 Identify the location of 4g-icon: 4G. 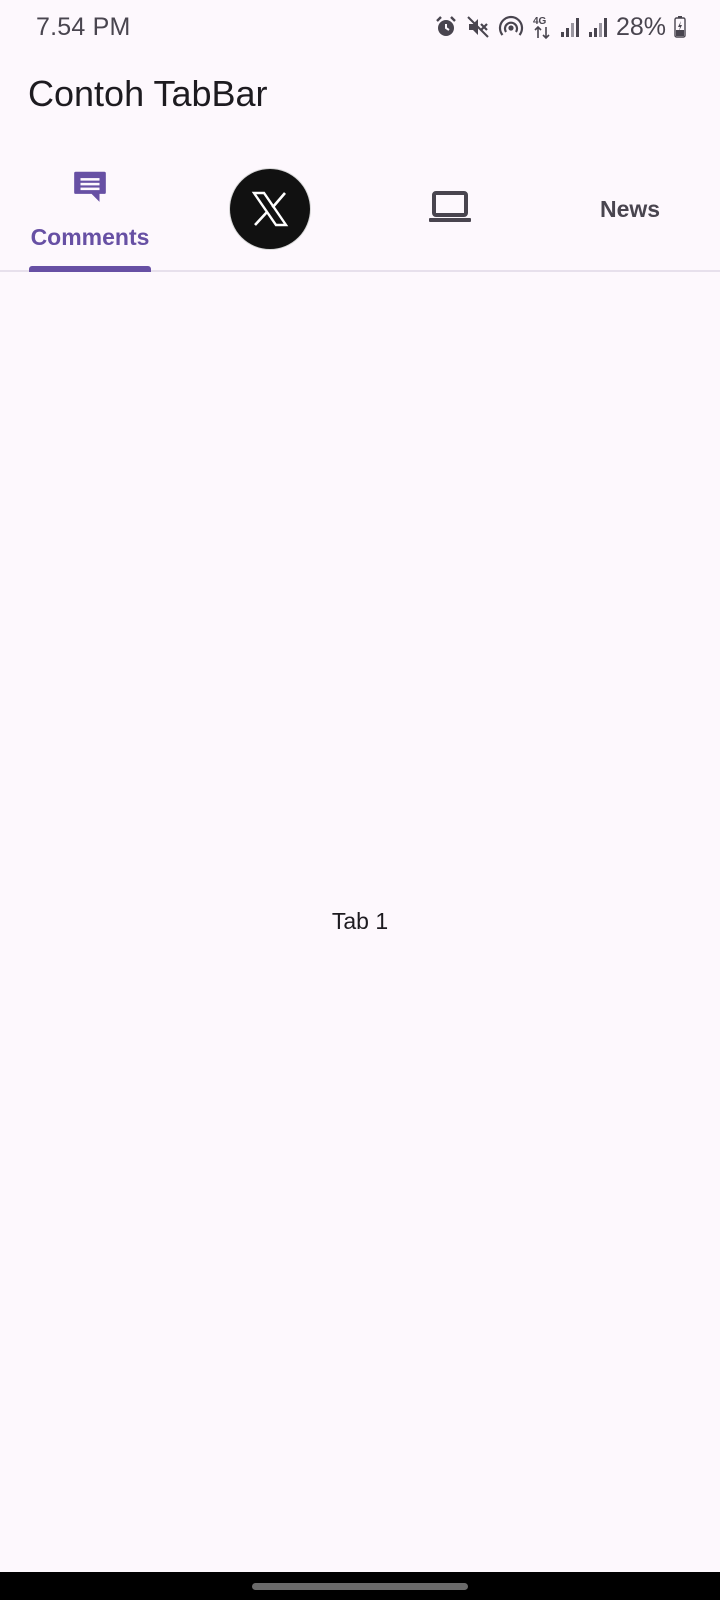
(542, 27).